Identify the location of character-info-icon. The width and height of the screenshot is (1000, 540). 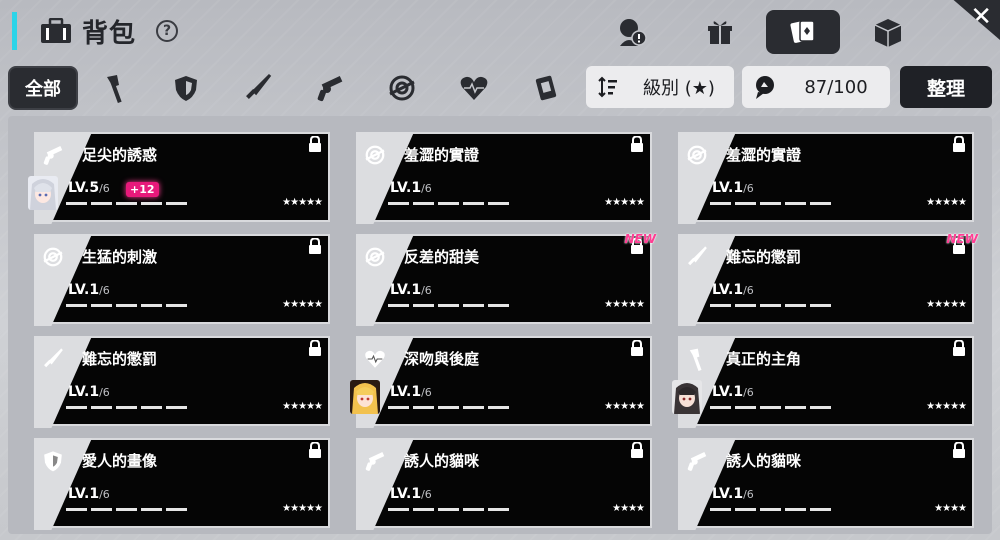
(632, 32).